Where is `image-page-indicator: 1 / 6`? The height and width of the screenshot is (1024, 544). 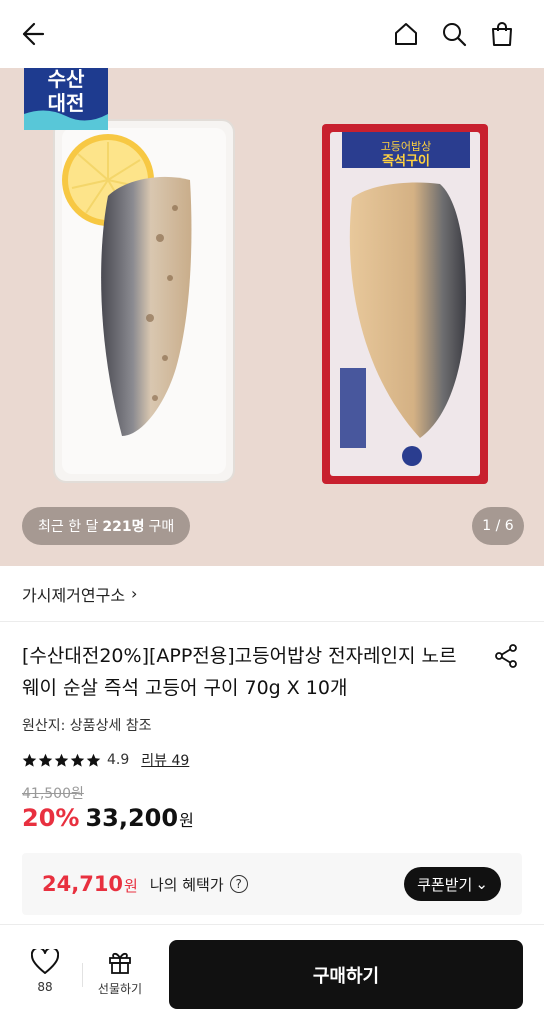 image-page-indicator: 1 / 6 is located at coordinates (498, 526).